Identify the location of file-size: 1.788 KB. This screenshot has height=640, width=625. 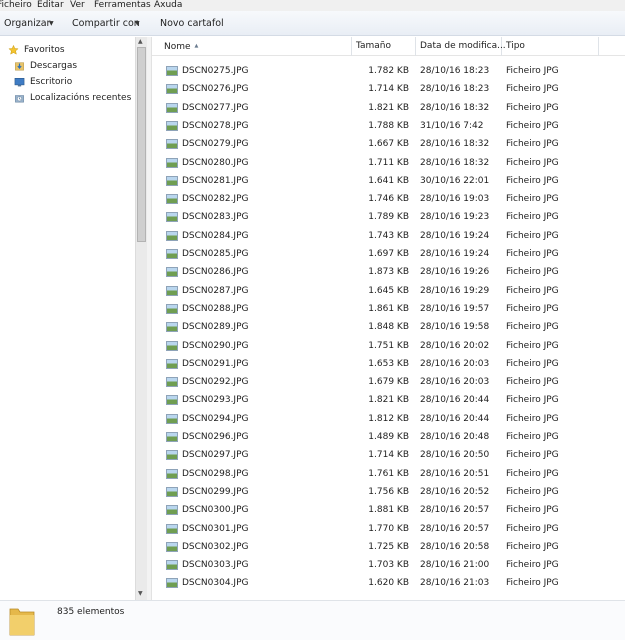
(388, 125).